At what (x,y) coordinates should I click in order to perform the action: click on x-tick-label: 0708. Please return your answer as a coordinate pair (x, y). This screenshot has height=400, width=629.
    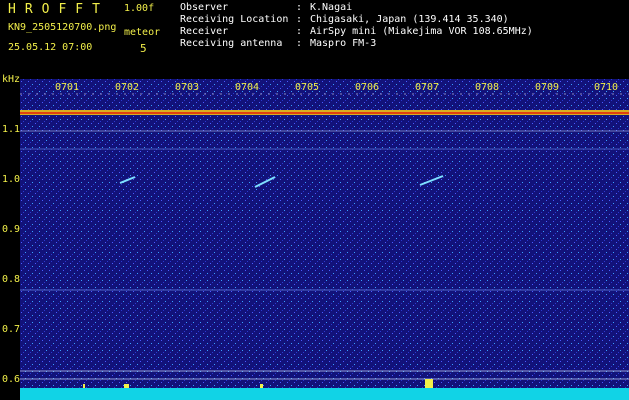
    Looking at the image, I should click on (487, 87).